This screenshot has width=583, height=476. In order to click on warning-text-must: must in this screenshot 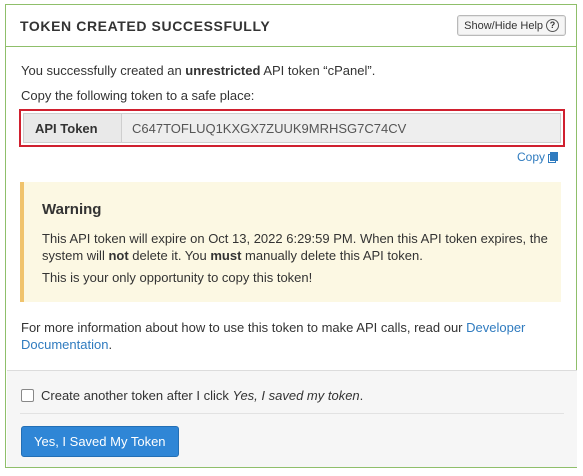, I will do `click(226, 255)`.